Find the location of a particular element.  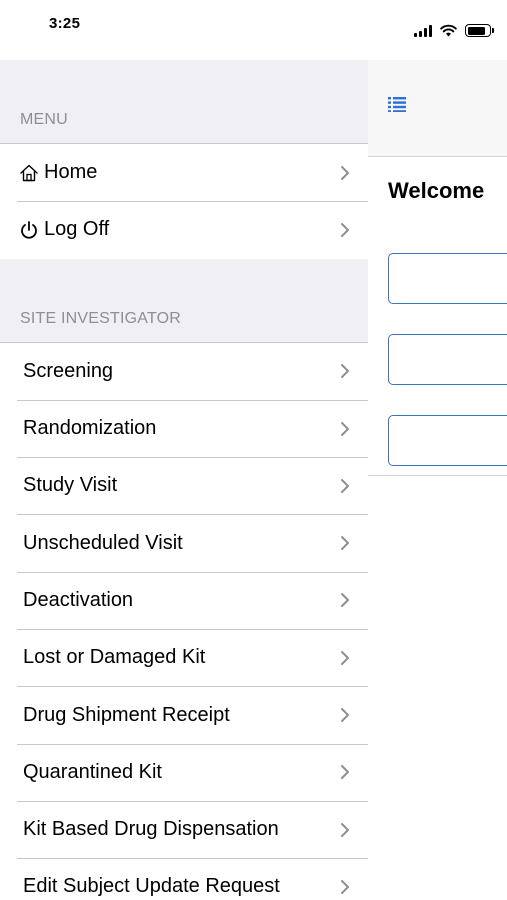

menu-item-label: Kit Based Drug Dispensation is located at coordinates (151, 829).